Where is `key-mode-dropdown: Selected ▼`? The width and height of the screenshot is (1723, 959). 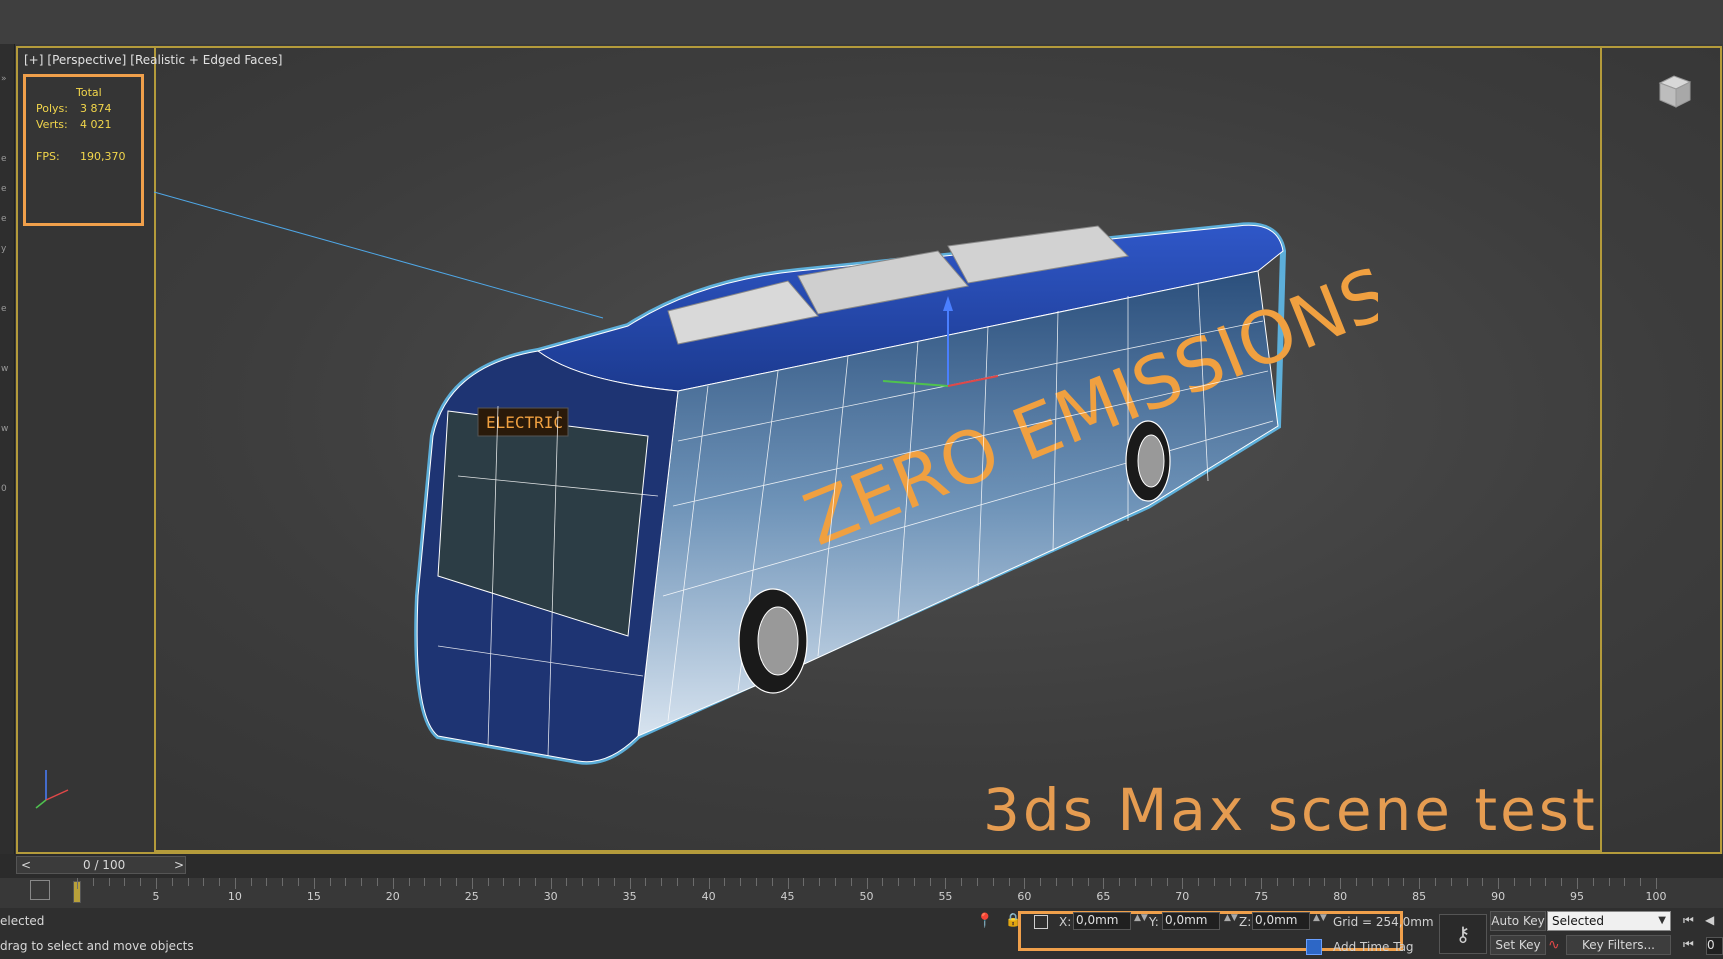
key-mode-dropdown: Selected ▼ is located at coordinates (1609, 921).